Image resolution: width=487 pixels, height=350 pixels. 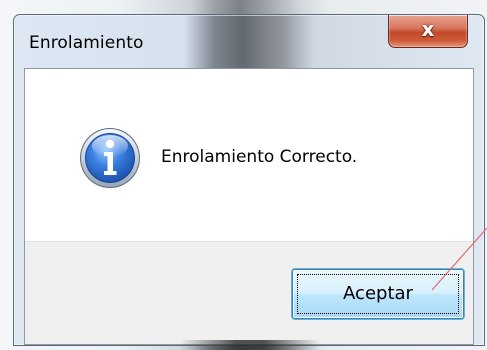 I want to click on dialog-title: Enrolamiento, so click(x=86, y=43).